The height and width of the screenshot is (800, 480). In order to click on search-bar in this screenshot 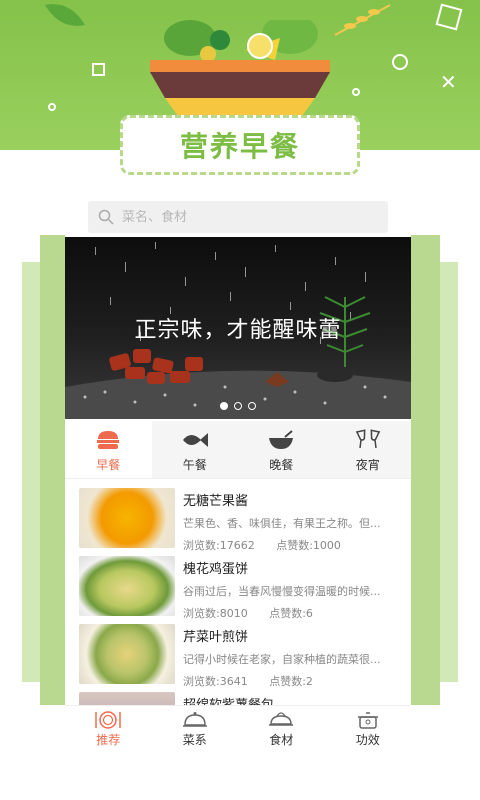, I will do `click(238, 217)`.